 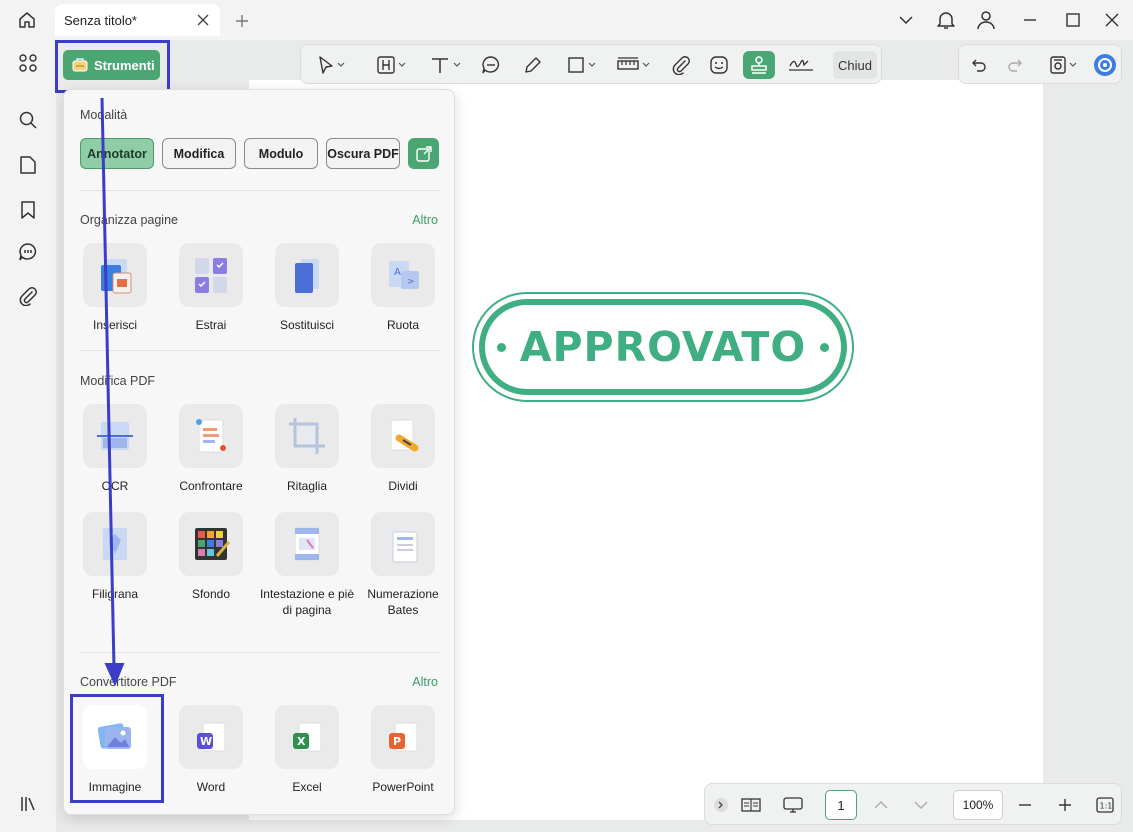 What do you see at coordinates (115, 544) in the screenshot?
I see `watermark-icon` at bounding box center [115, 544].